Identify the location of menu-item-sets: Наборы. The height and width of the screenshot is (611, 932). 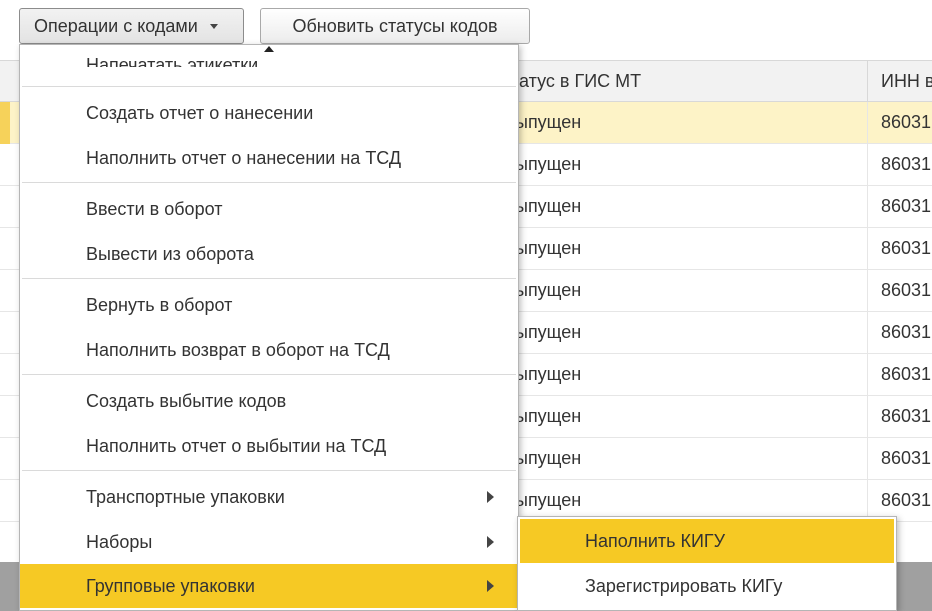
(269, 542).